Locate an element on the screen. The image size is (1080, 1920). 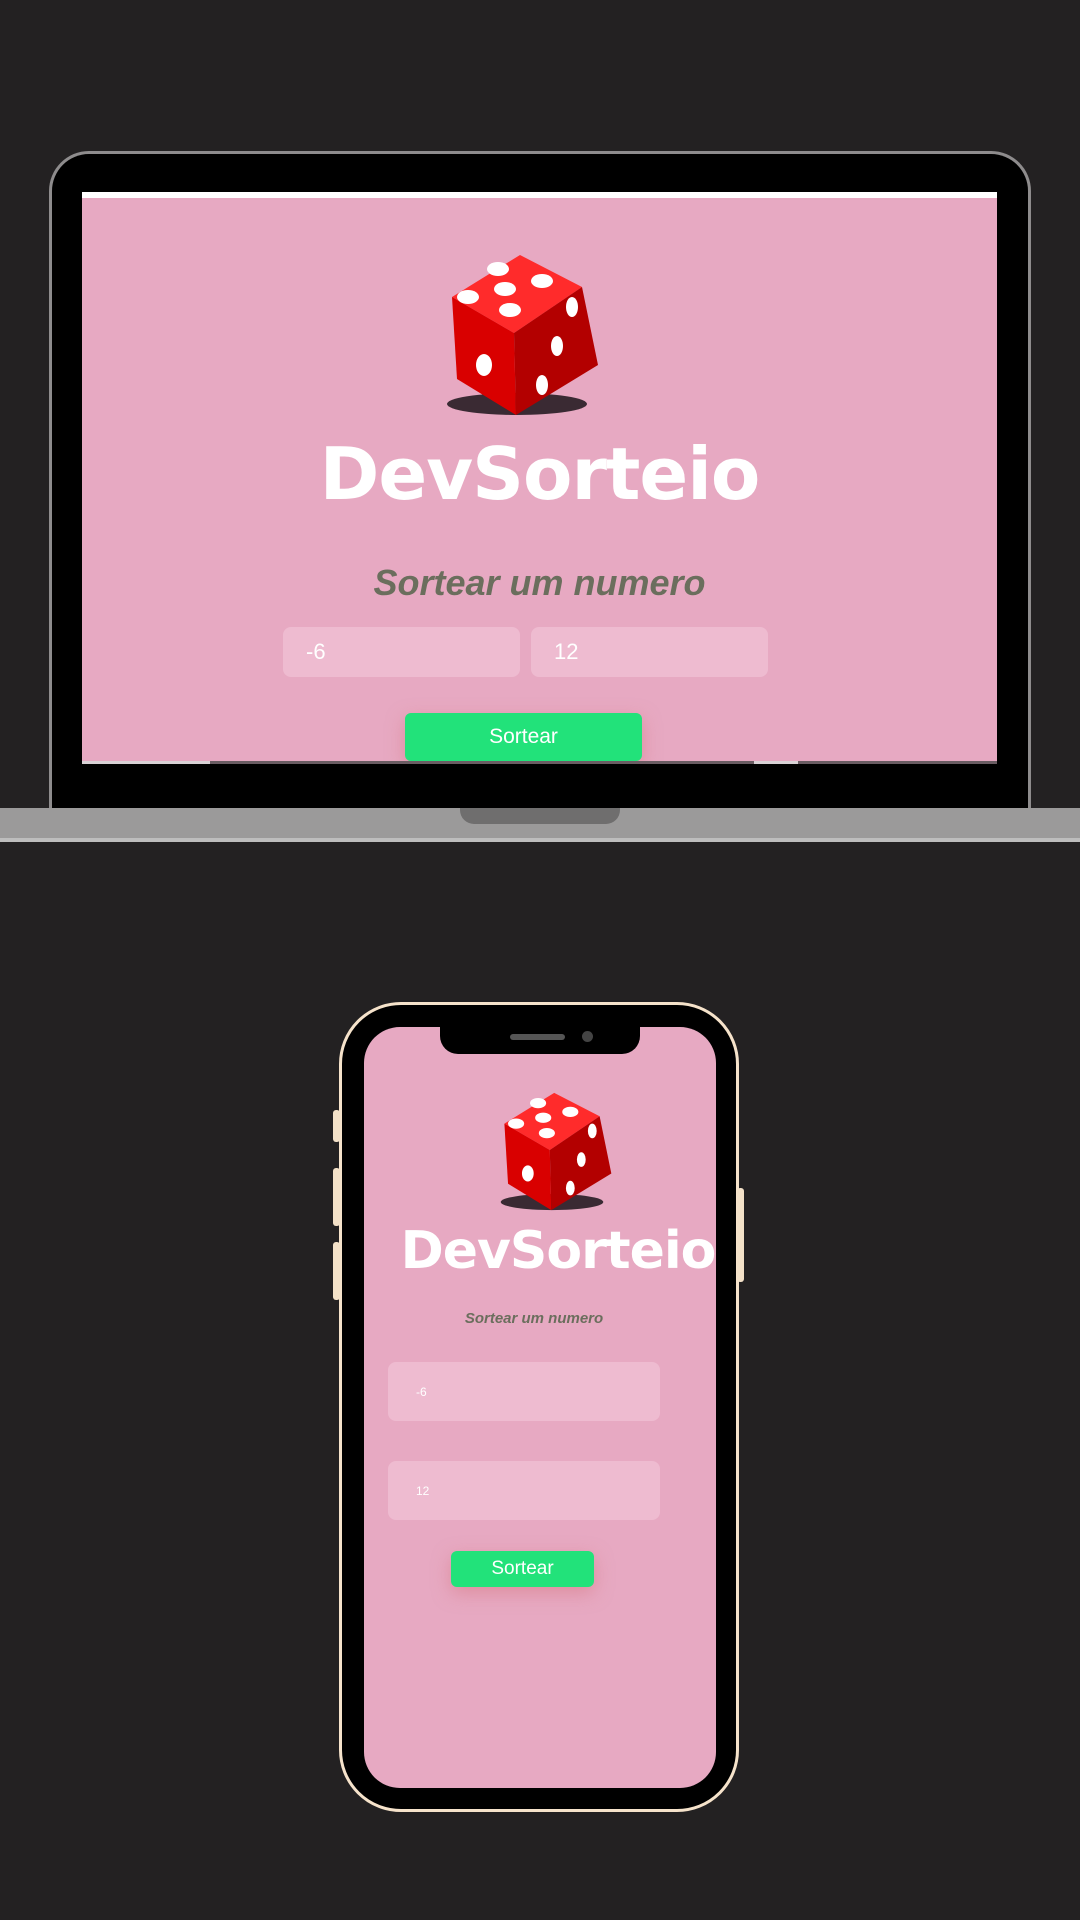
phone-speaker is located at coordinates (537, 1037).